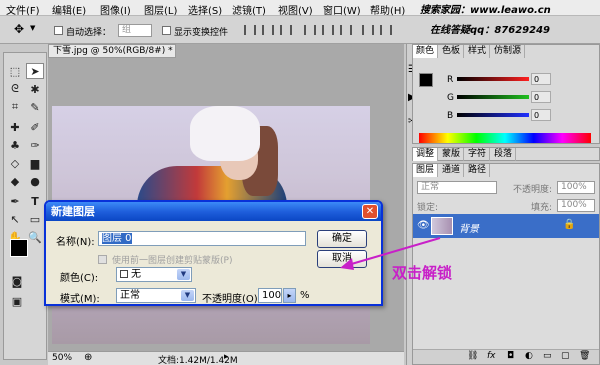 The height and width of the screenshot is (365, 600). I want to click on red-value-field: 0, so click(541, 79).